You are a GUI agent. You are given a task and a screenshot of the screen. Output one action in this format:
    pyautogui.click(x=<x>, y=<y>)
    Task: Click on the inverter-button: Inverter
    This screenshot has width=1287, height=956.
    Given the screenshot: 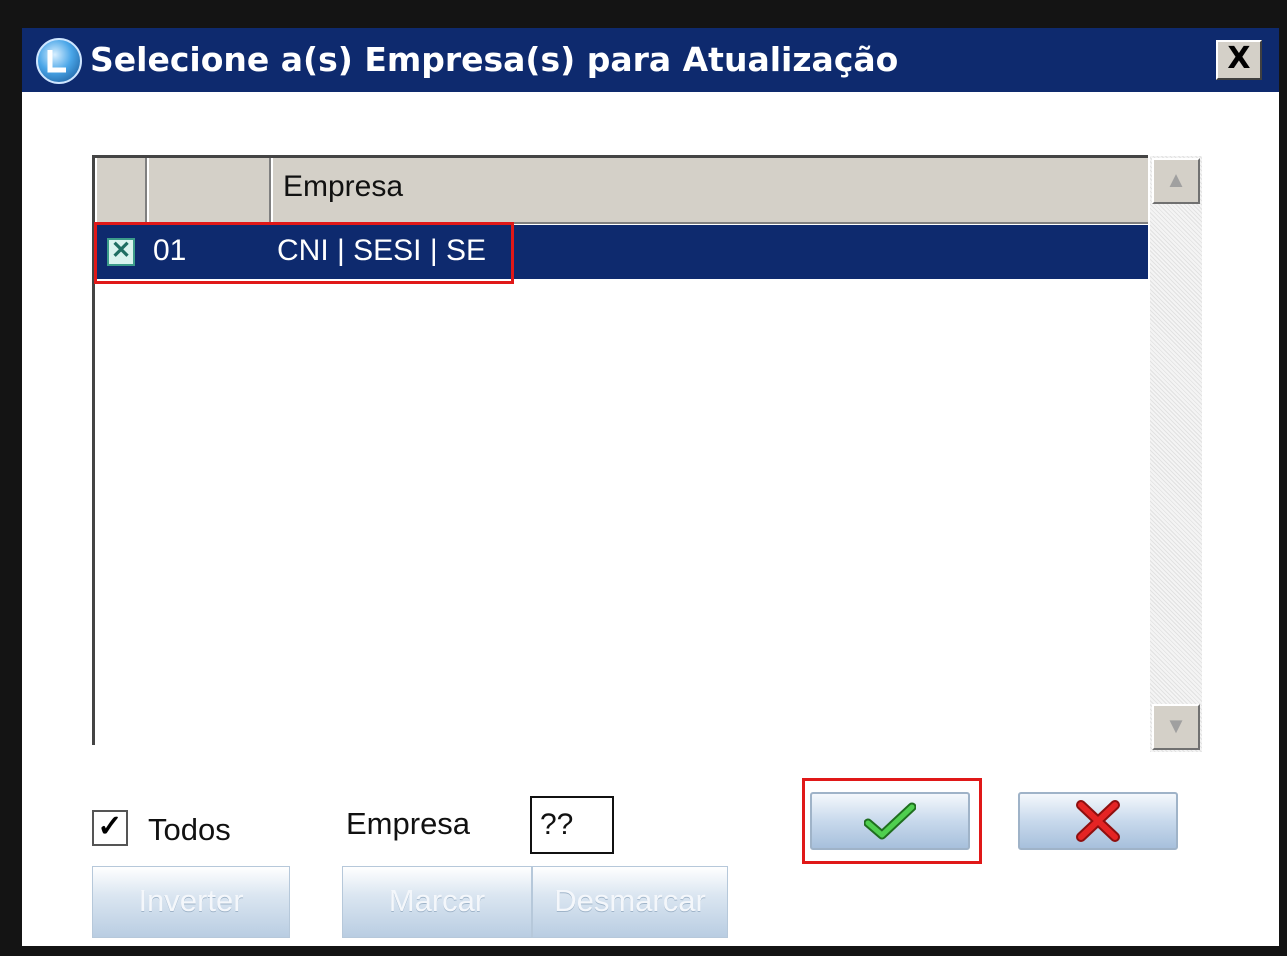 What is the action you would take?
    pyautogui.click(x=191, y=902)
    